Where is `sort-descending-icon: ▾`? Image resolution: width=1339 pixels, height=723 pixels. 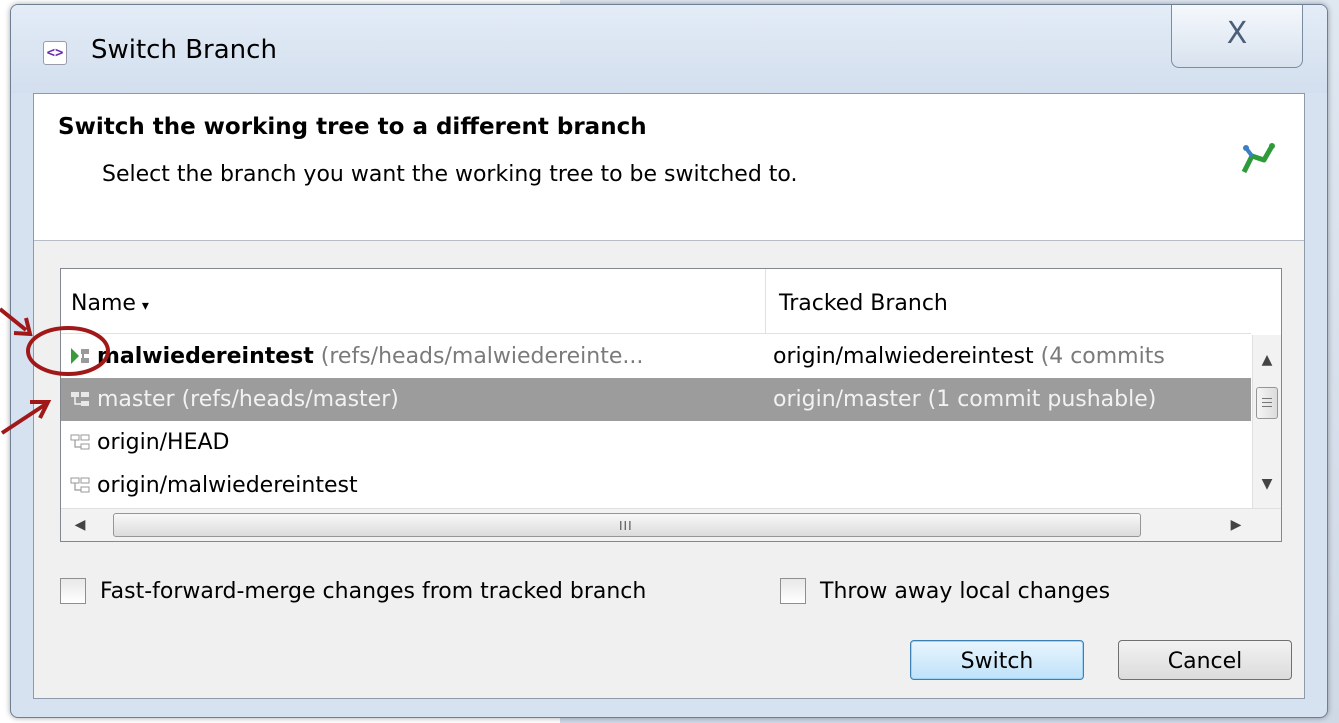 sort-descending-icon: ▾ is located at coordinates (145, 306).